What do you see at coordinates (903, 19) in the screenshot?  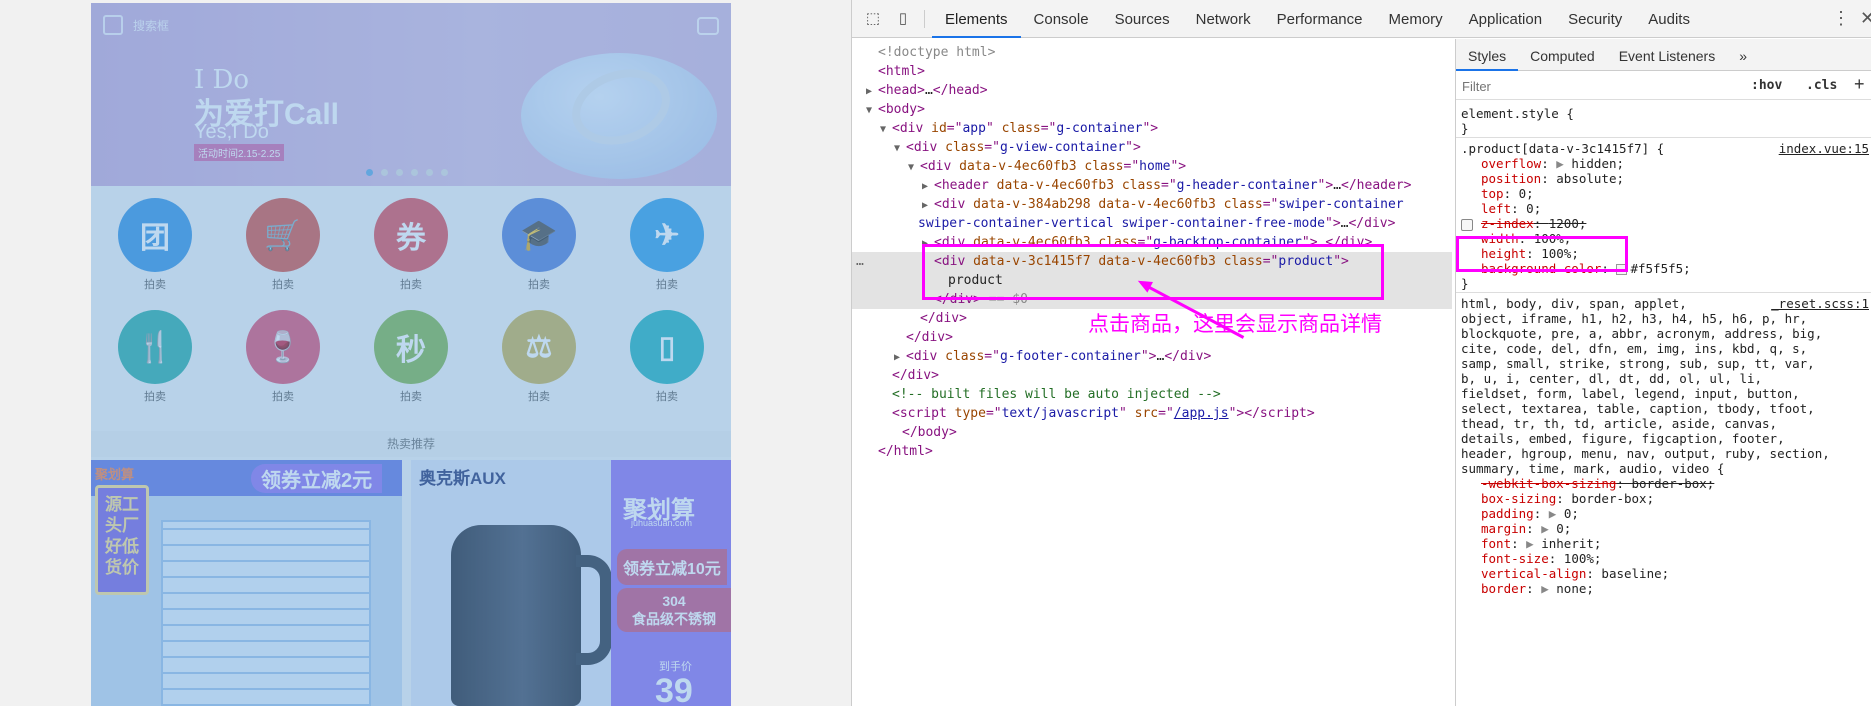 I see `device-toggle-icon: ▯` at bounding box center [903, 19].